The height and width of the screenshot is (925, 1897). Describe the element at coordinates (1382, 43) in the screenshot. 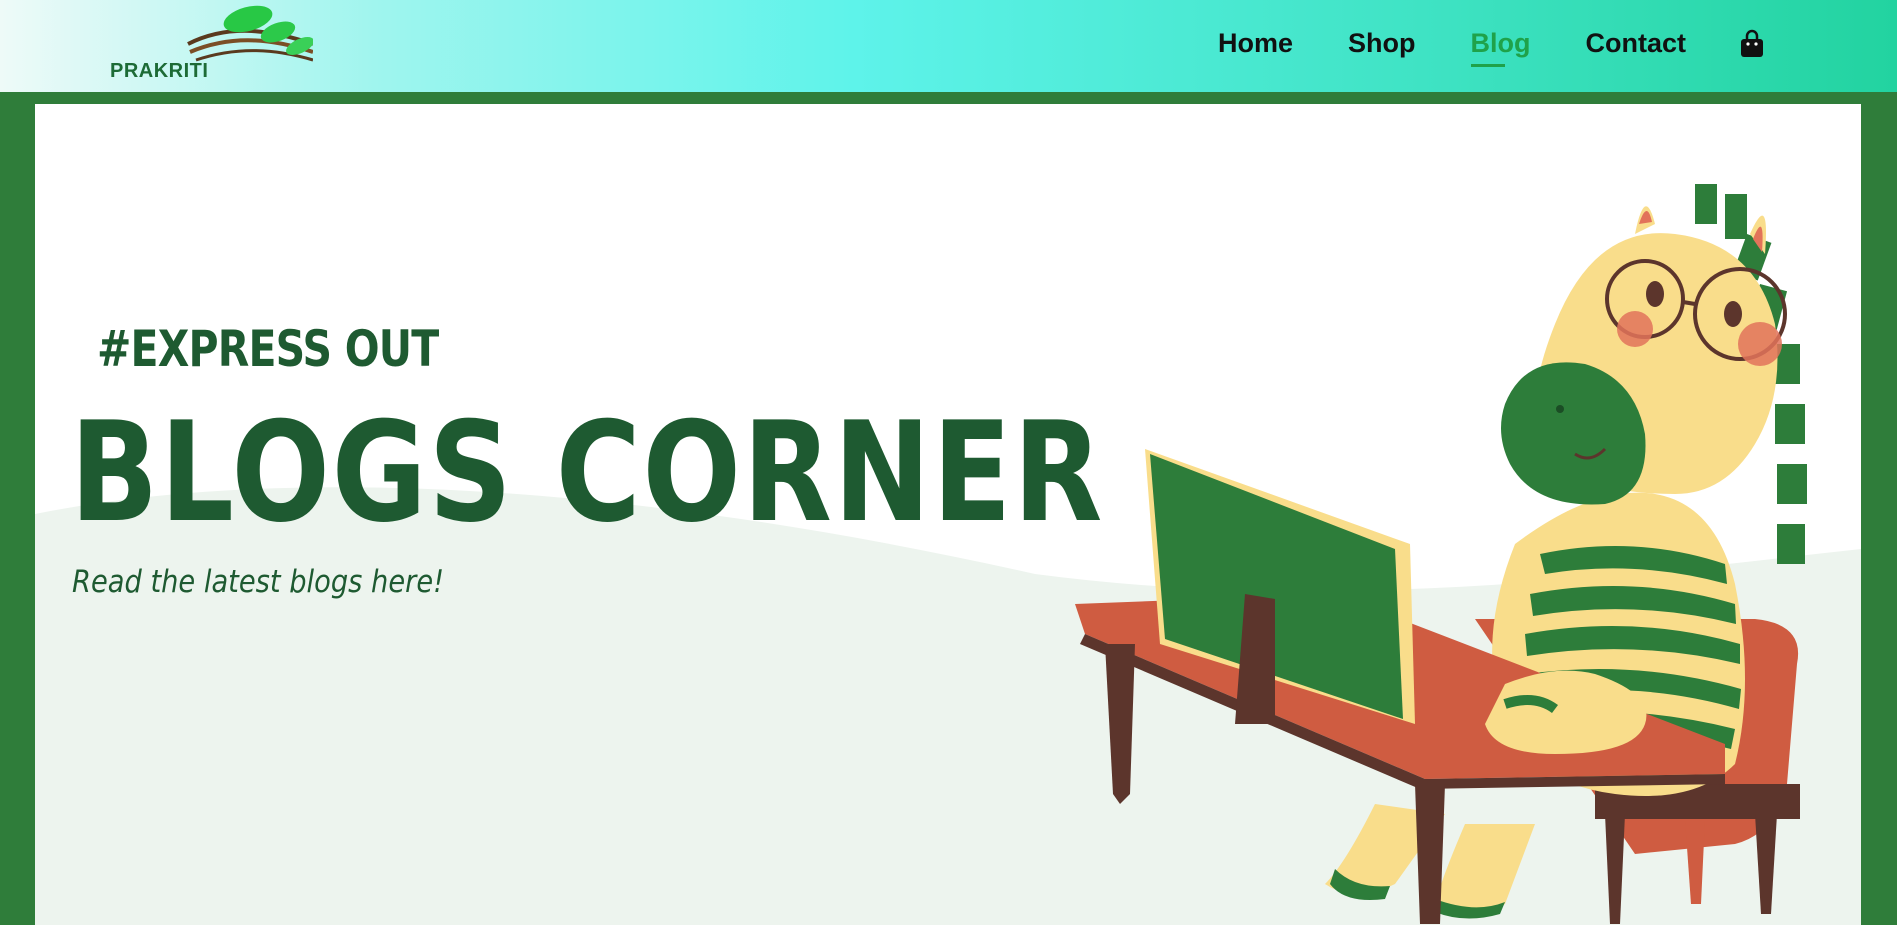

I see `nav-shop: Shop` at that location.